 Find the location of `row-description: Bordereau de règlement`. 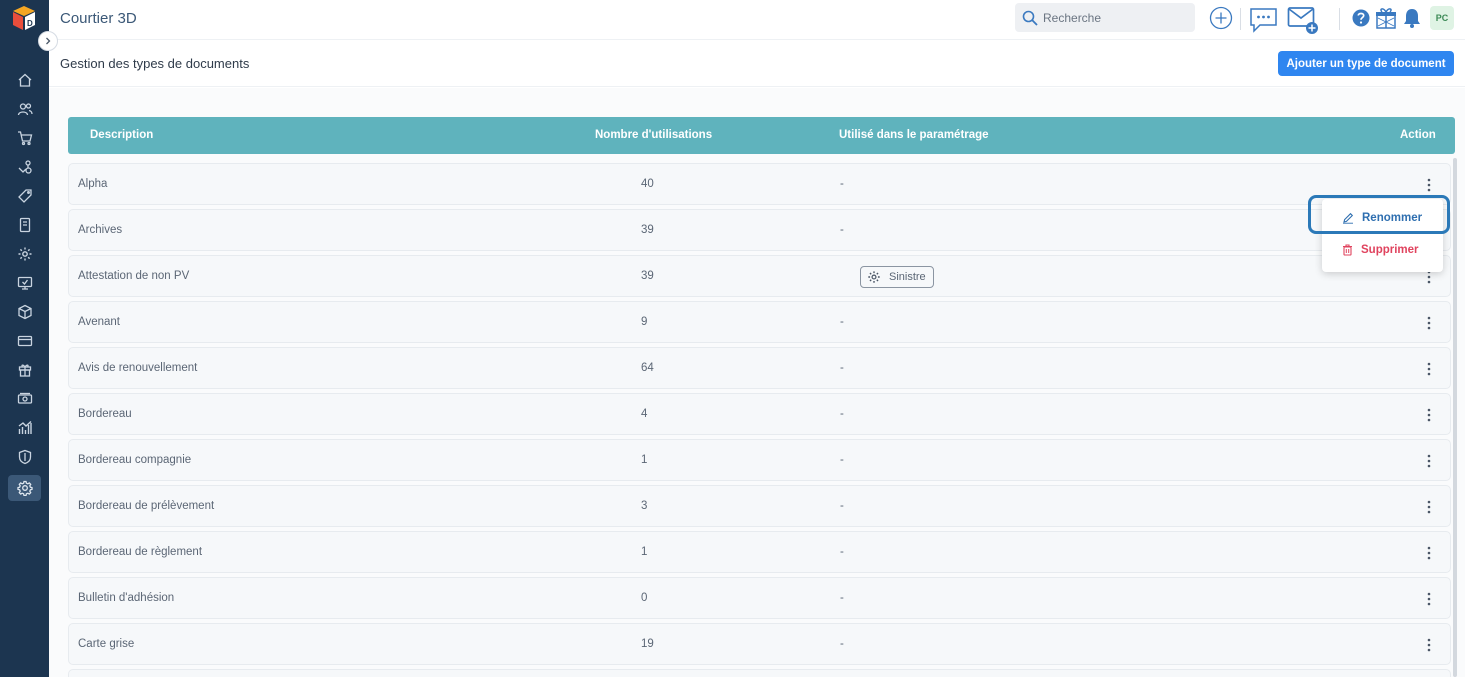

row-description: Bordereau de règlement is located at coordinates (140, 552).